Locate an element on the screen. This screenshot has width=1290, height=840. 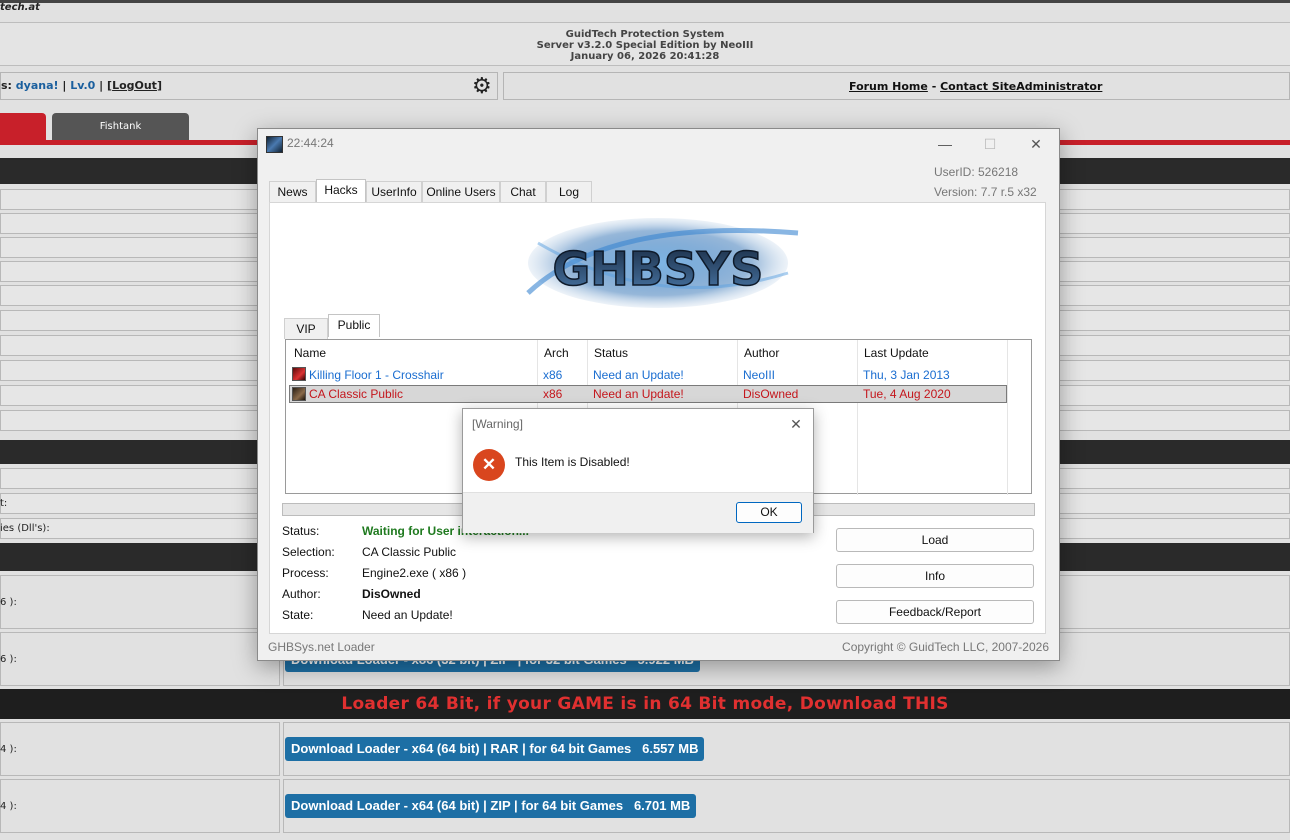
tab-public: Public is located at coordinates (354, 325).